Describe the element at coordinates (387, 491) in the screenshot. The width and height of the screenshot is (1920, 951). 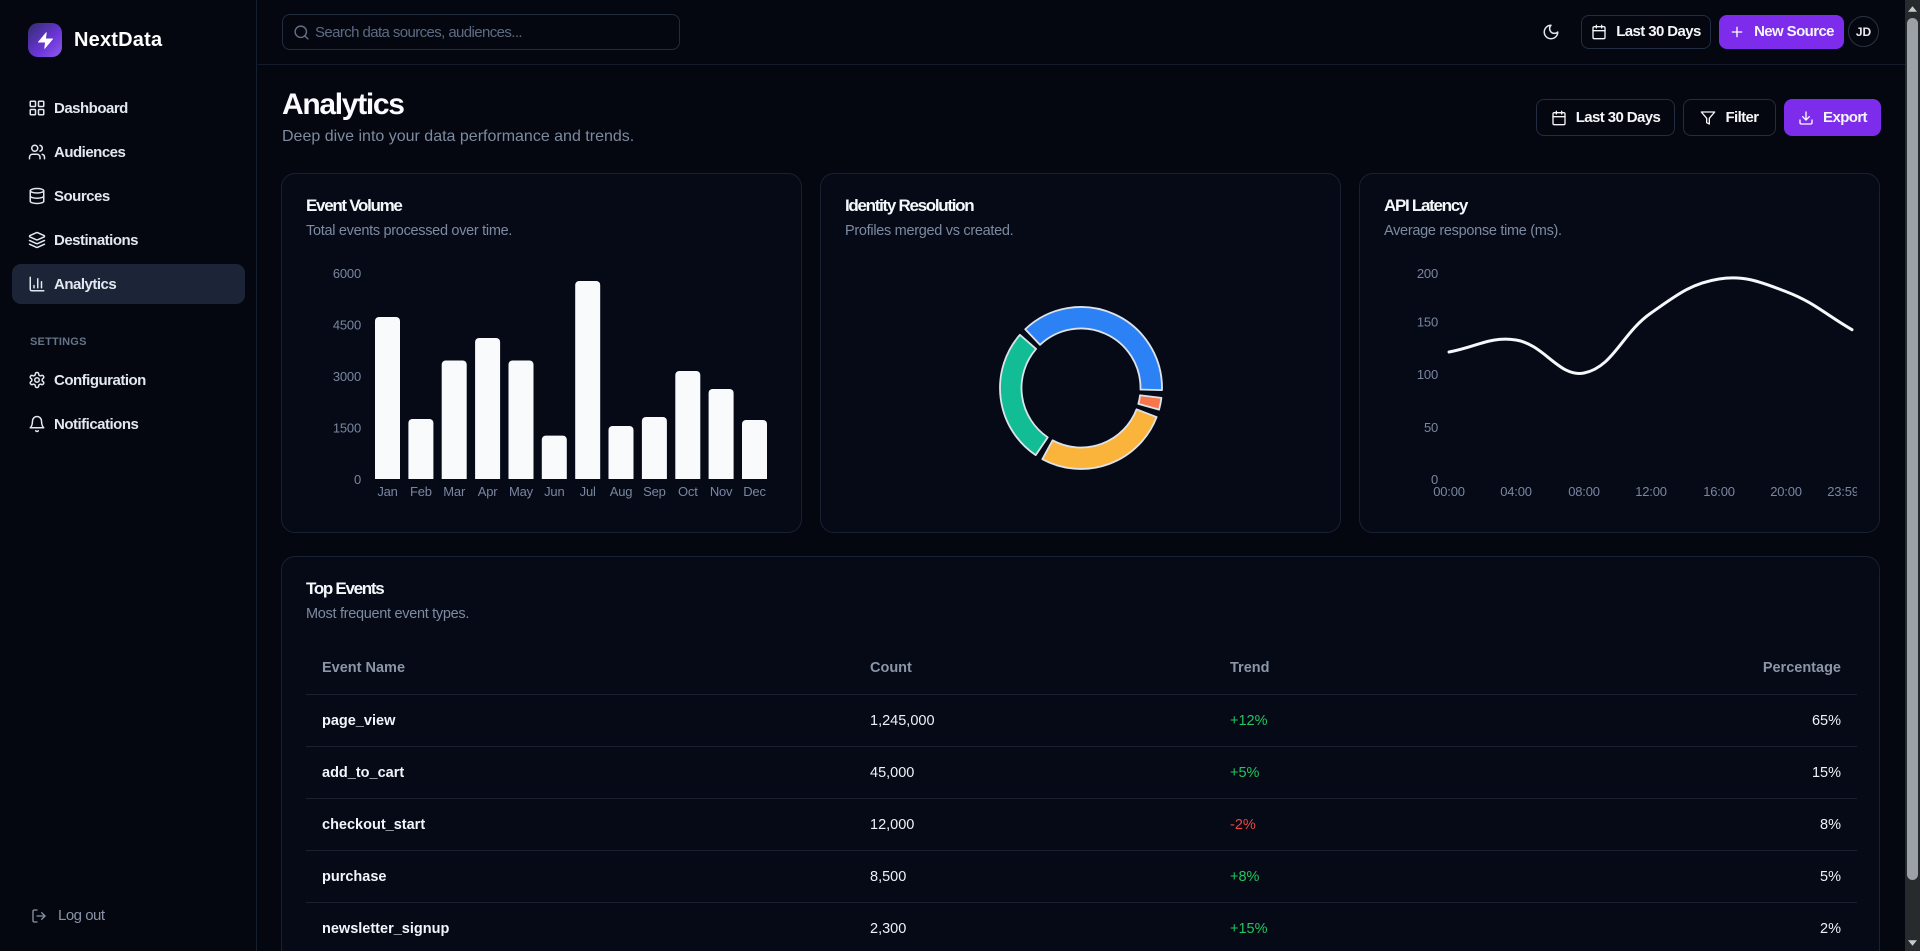
I see `svg-text: Jan` at that location.